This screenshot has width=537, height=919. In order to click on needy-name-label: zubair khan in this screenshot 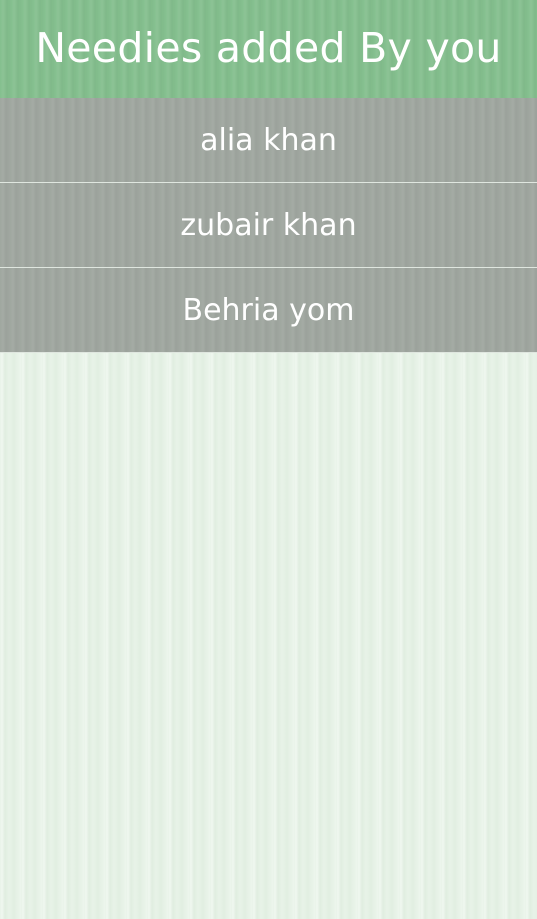, I will do `click(268, 225)`.